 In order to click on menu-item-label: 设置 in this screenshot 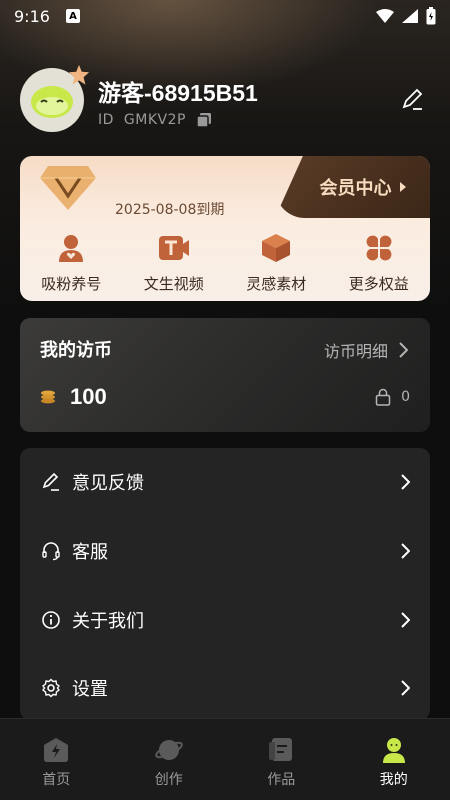, I will do `click(90, 689)`.